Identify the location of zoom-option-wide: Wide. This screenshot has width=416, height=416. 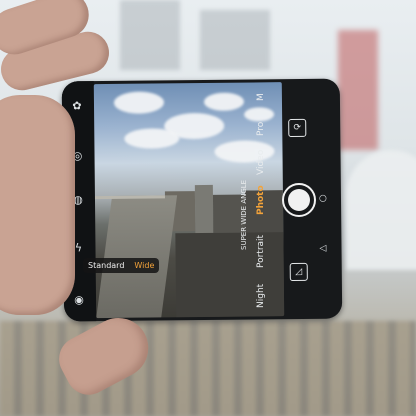
(144, 265).